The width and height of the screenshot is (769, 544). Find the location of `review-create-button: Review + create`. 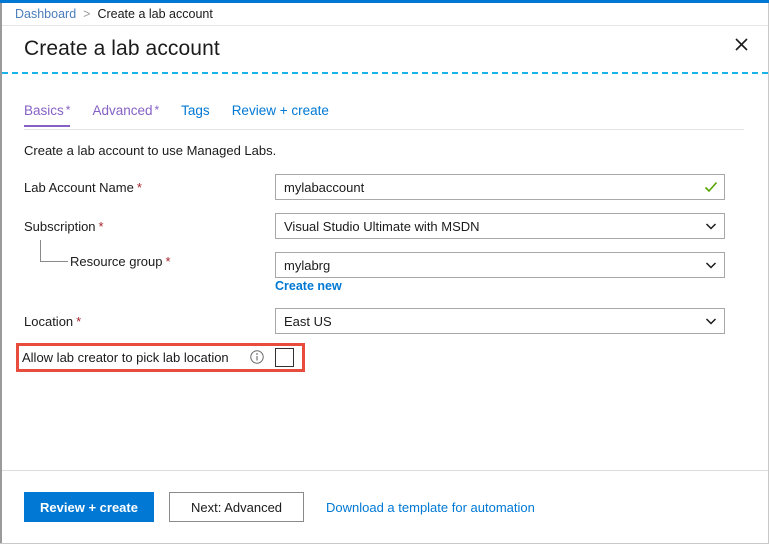

review-create-button: Review + create is located at coordinates (89, 507).